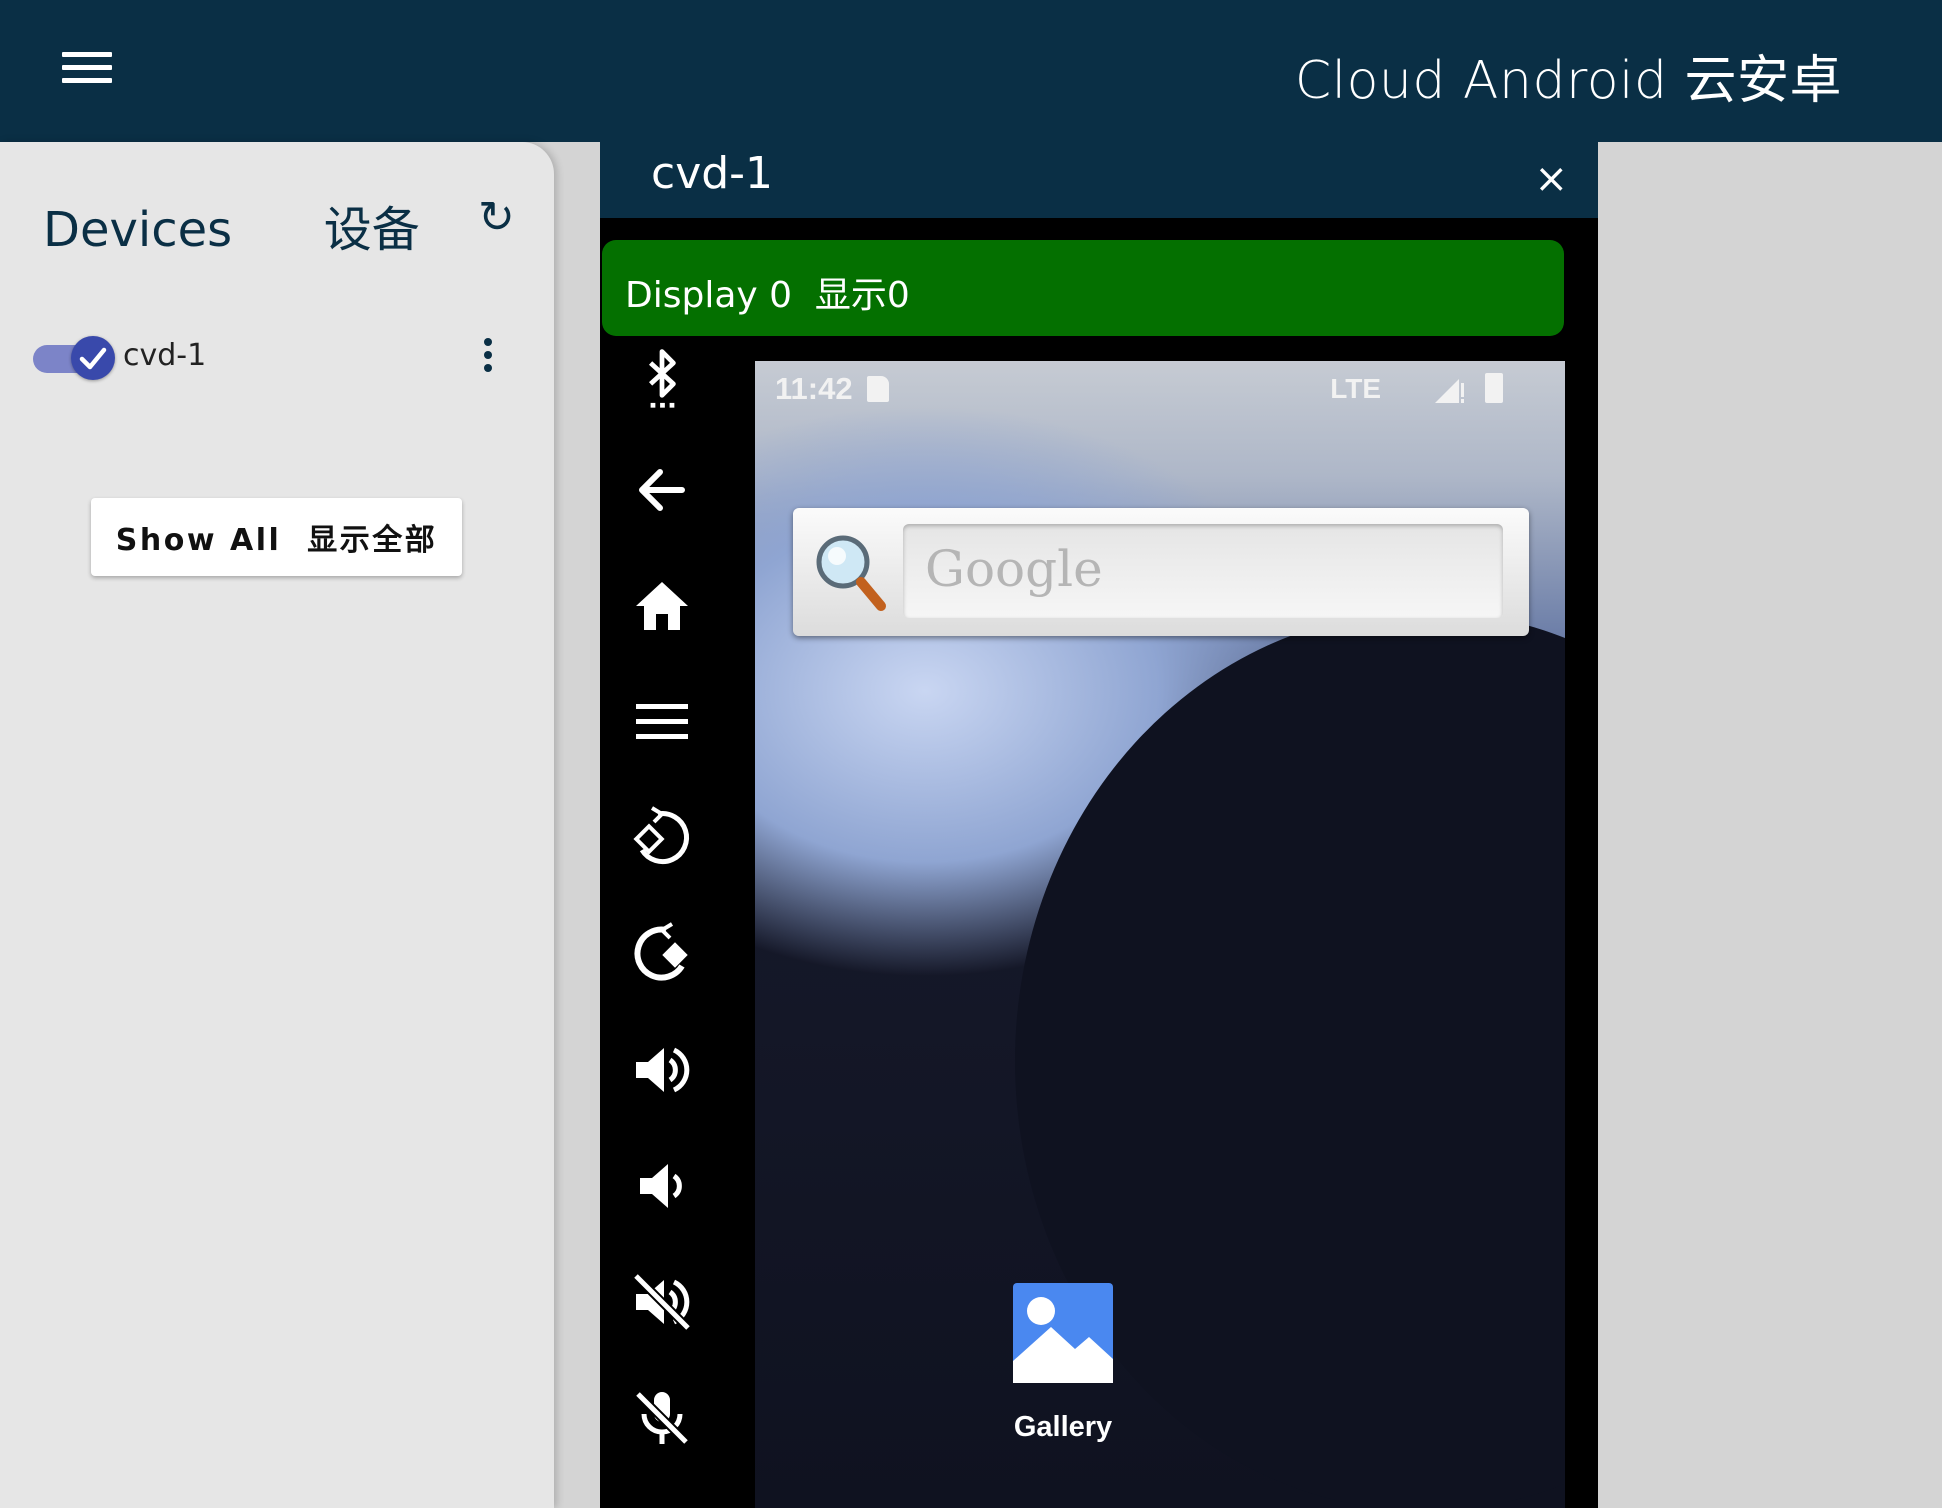  What do you see at coordinates (662, 490) in the screenshot?
I see `back-icon` at bounding box center [662, 490].